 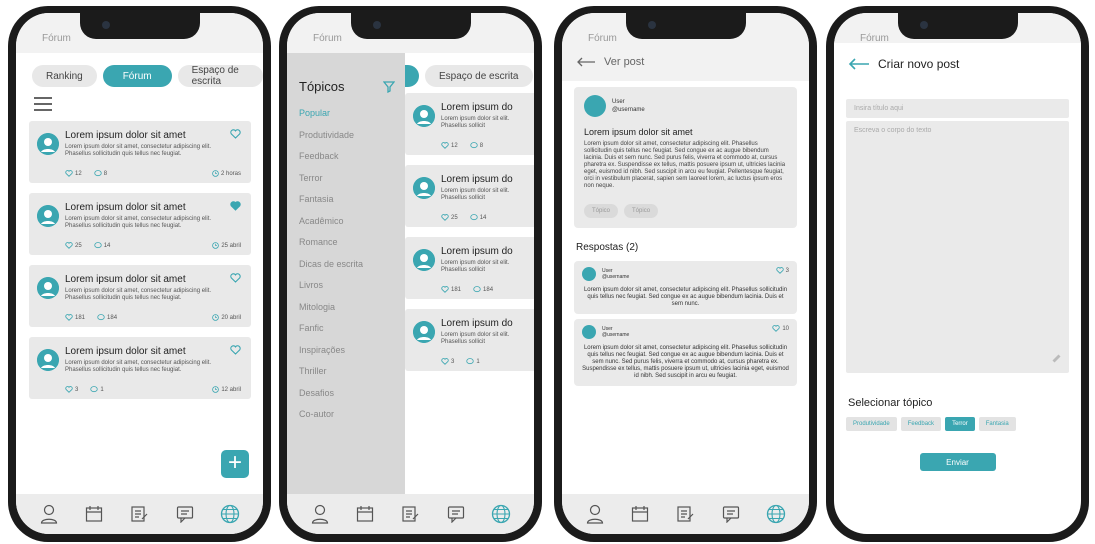 What do you see at coordinates (449, 145) in the screenshot?
I see `likes-count: 12` at bounding box center [449, 145].